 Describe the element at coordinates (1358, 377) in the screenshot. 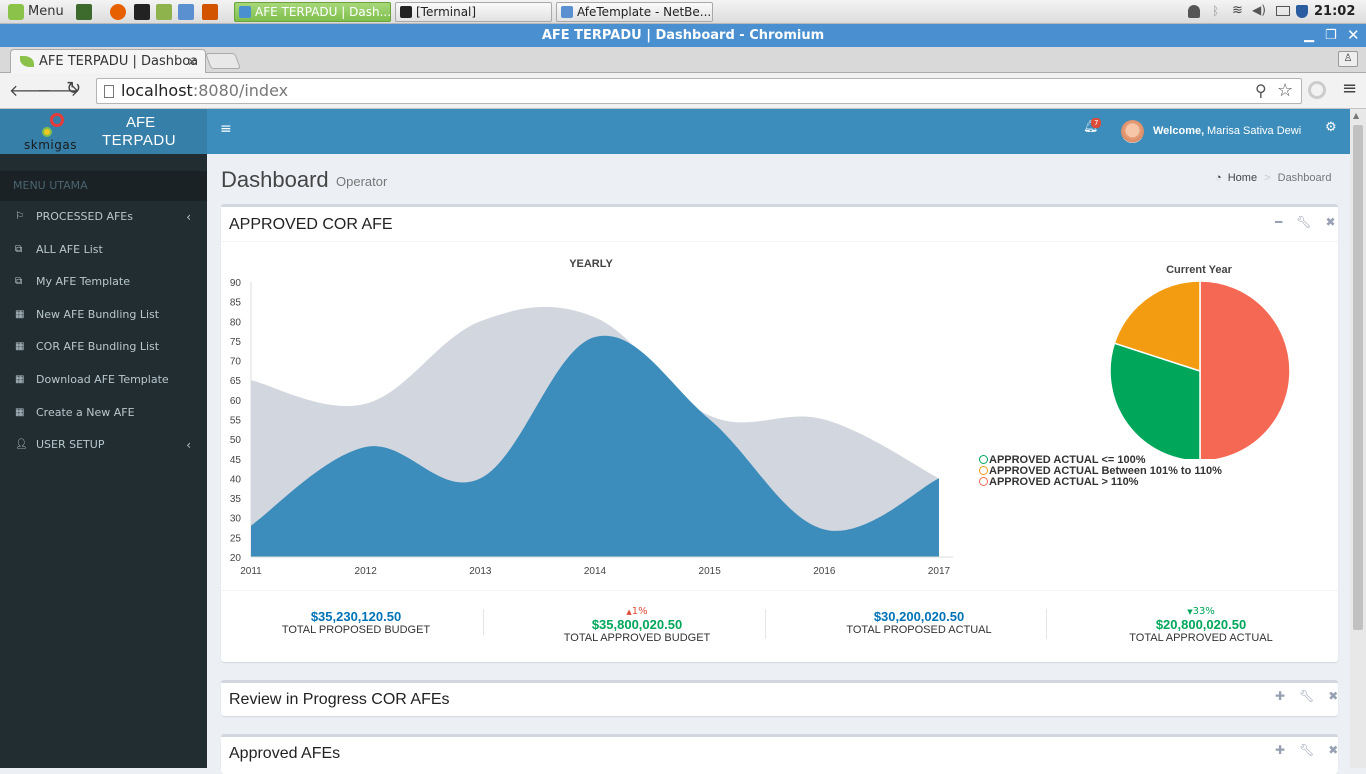

I see `scrollbar-thumb` at that location.